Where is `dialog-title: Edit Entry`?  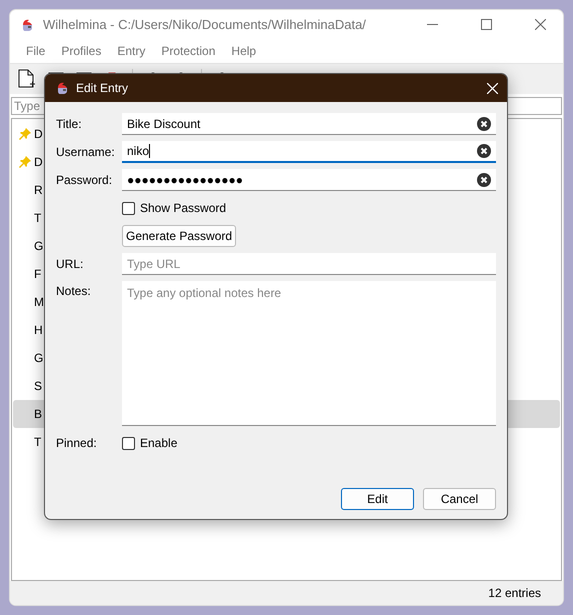 dialog-title: Edit Entry is located at coordinates (102, 88).